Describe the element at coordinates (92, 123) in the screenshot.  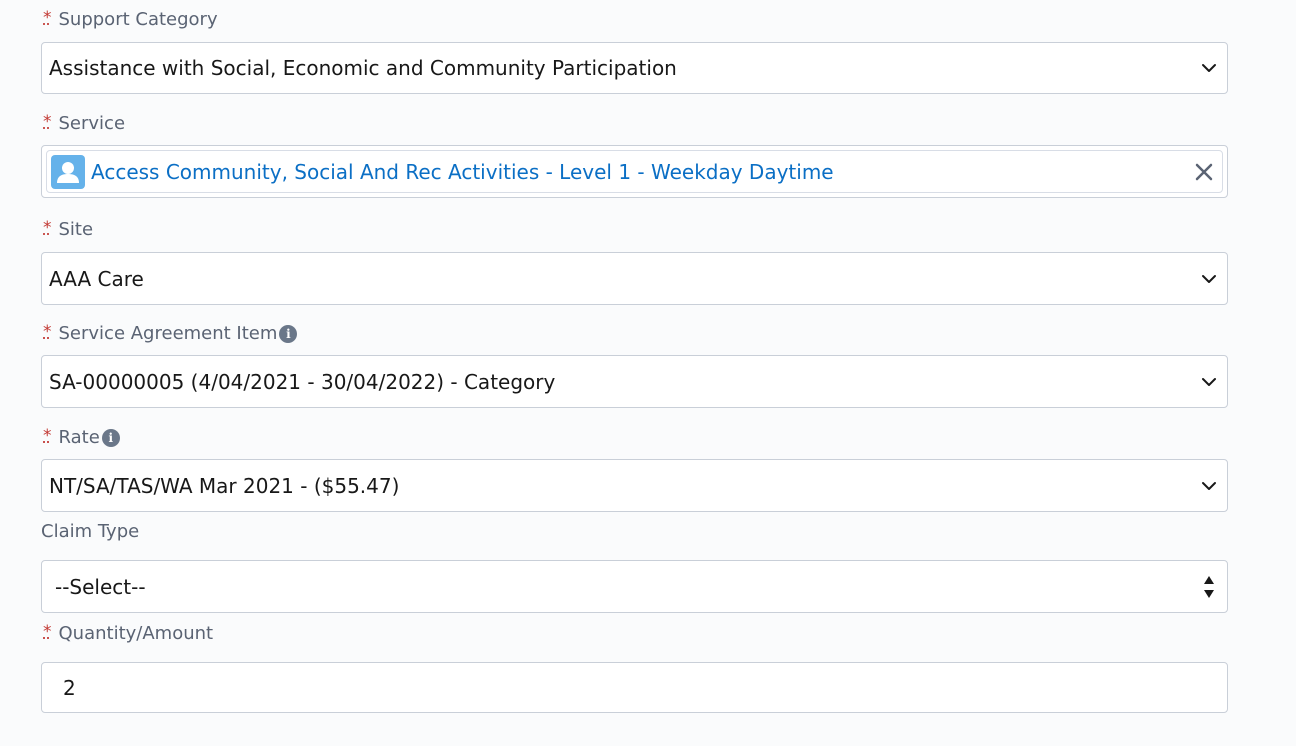
I see `service-label-text: Service` at that location.